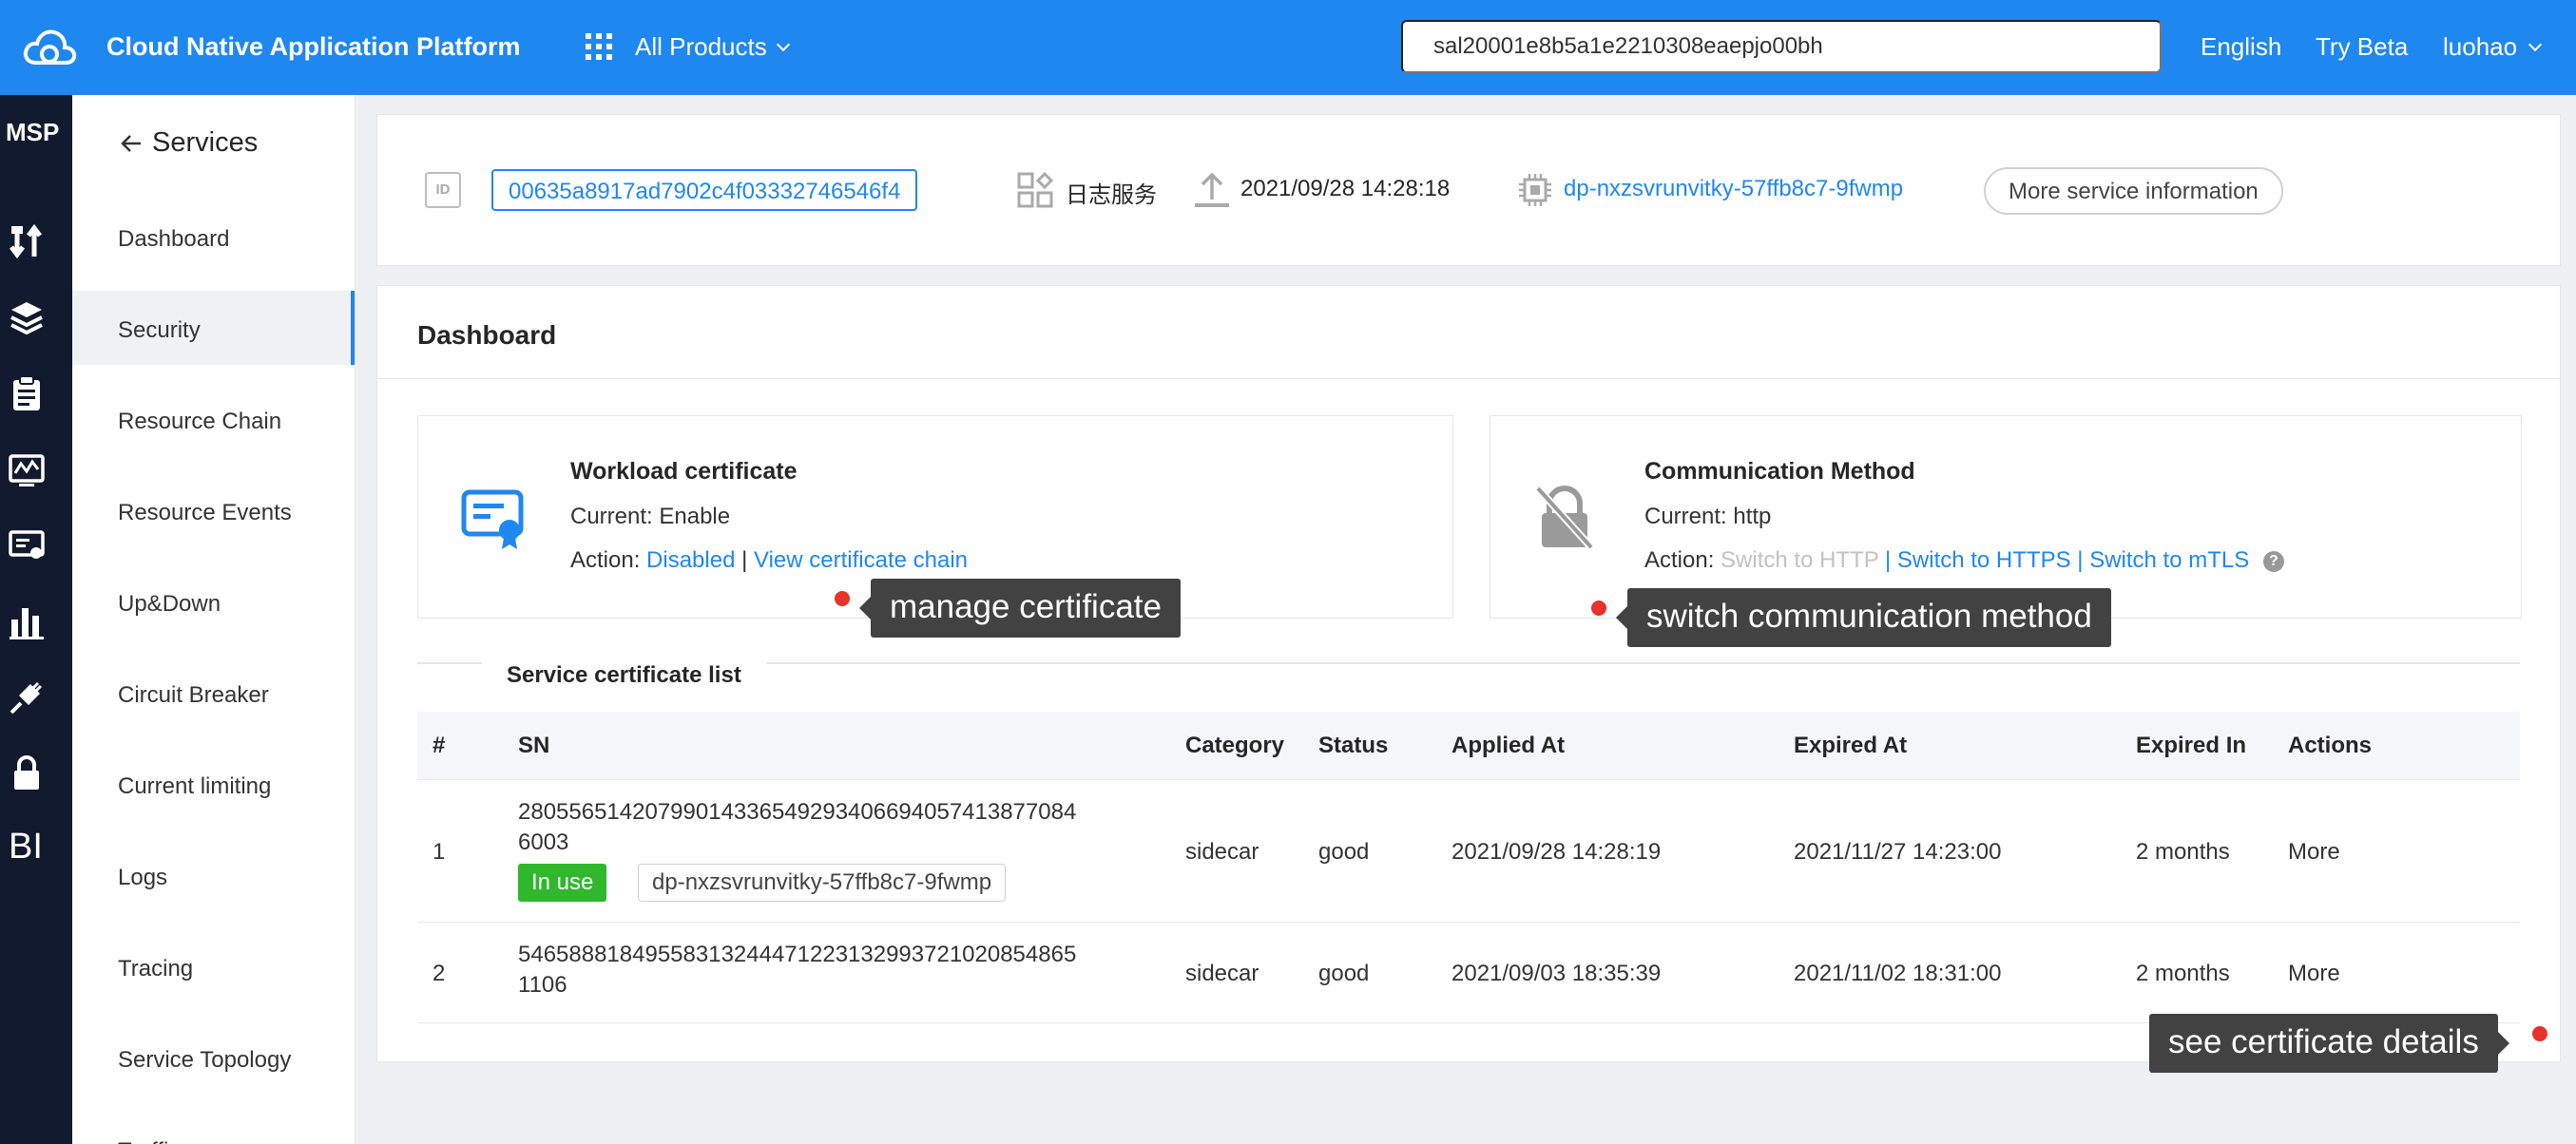  I want to click on product-rail: MSP BI, so click(36, 619).